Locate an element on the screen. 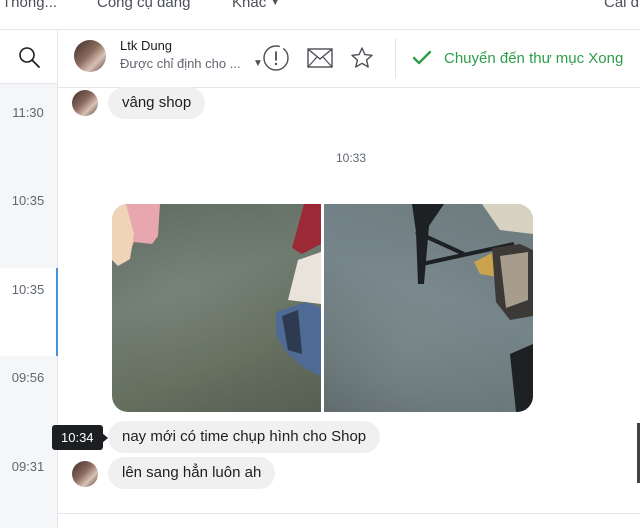 This screenshot has height=528, width=640. hover-timestamp-tooltip: 10:34 is located at coordinates (80, 437).